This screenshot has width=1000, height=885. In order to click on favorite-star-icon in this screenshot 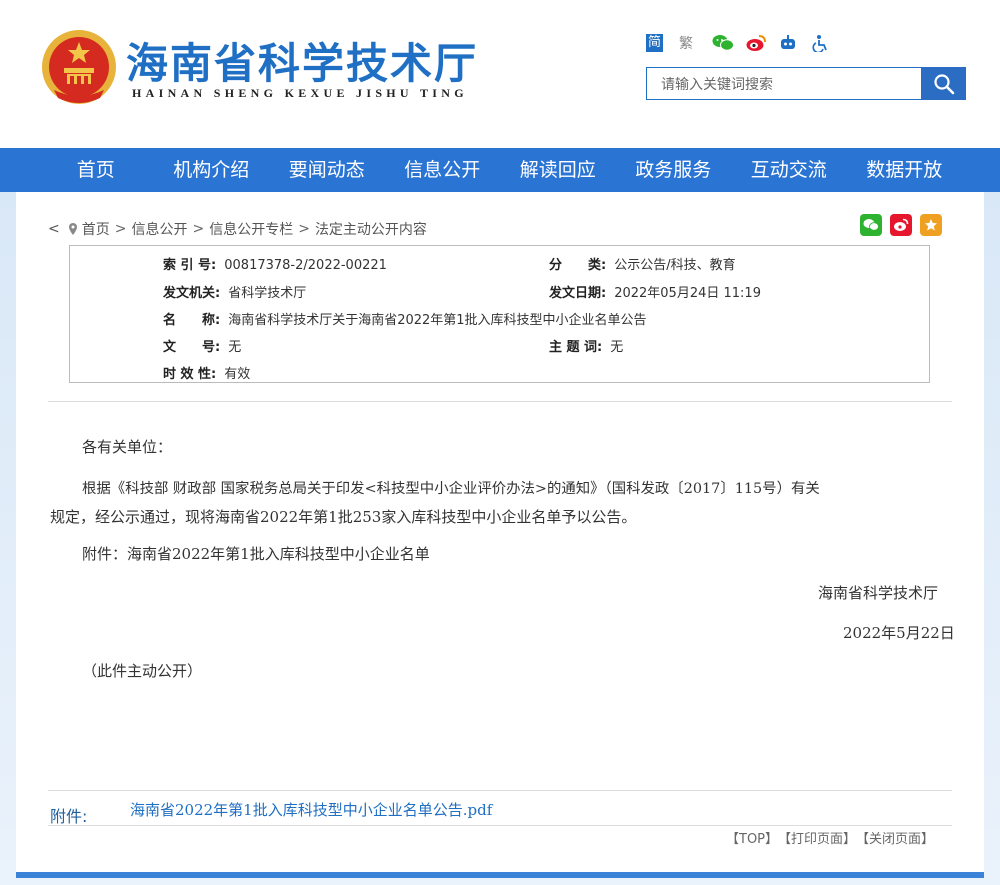, I will do `click(931, 225)`.